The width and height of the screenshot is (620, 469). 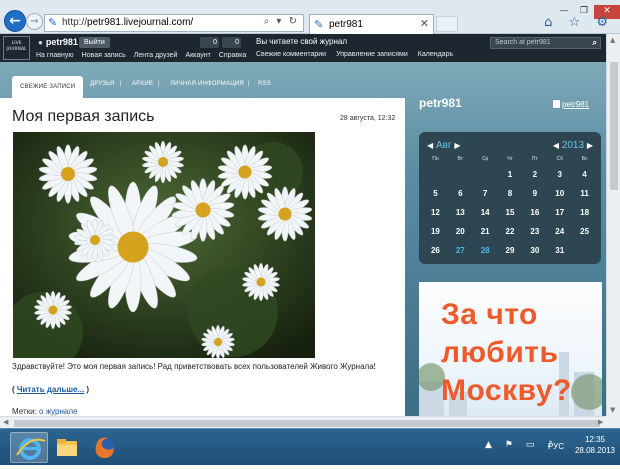 I want to click on post-title: Моя первая запись, so click(x=83, y=117).